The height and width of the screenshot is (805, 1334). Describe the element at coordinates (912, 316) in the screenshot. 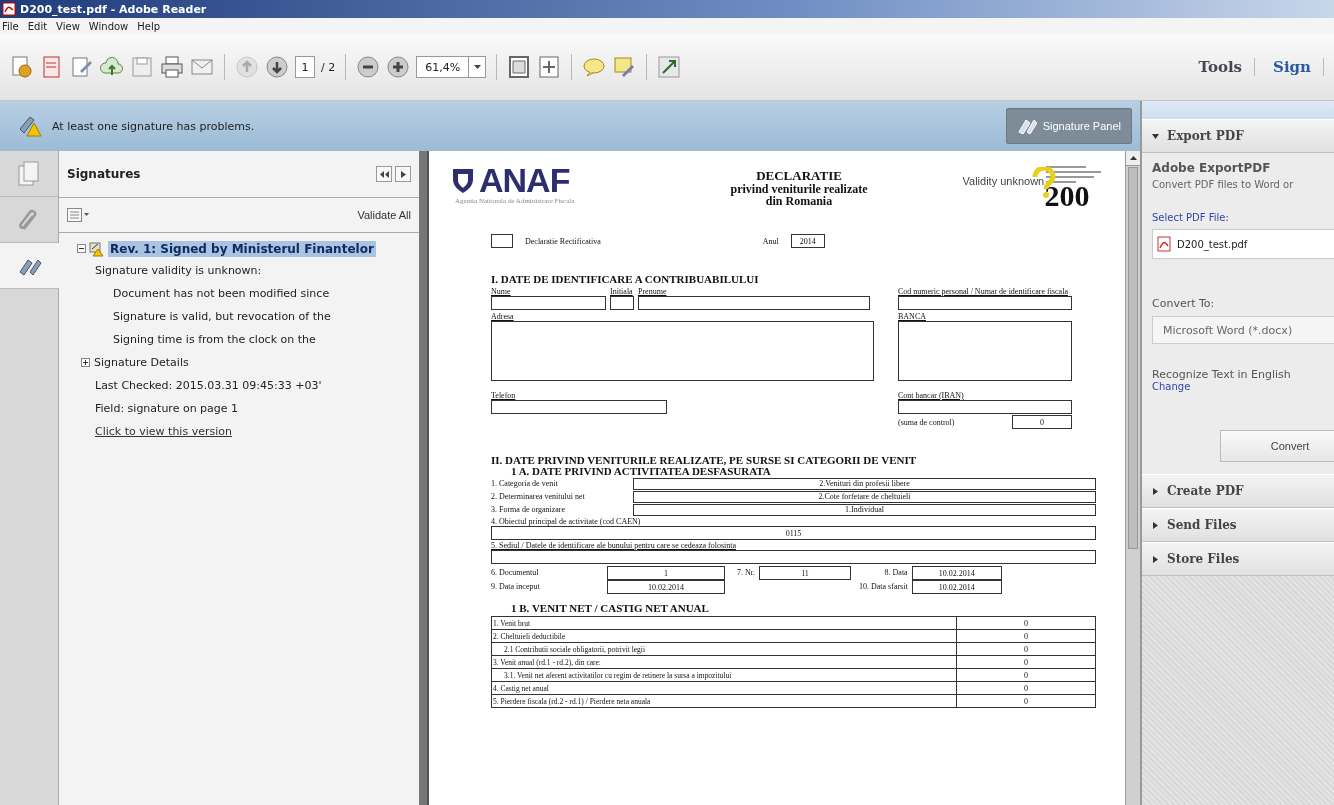

I see `field-label: BANCA` at that location.